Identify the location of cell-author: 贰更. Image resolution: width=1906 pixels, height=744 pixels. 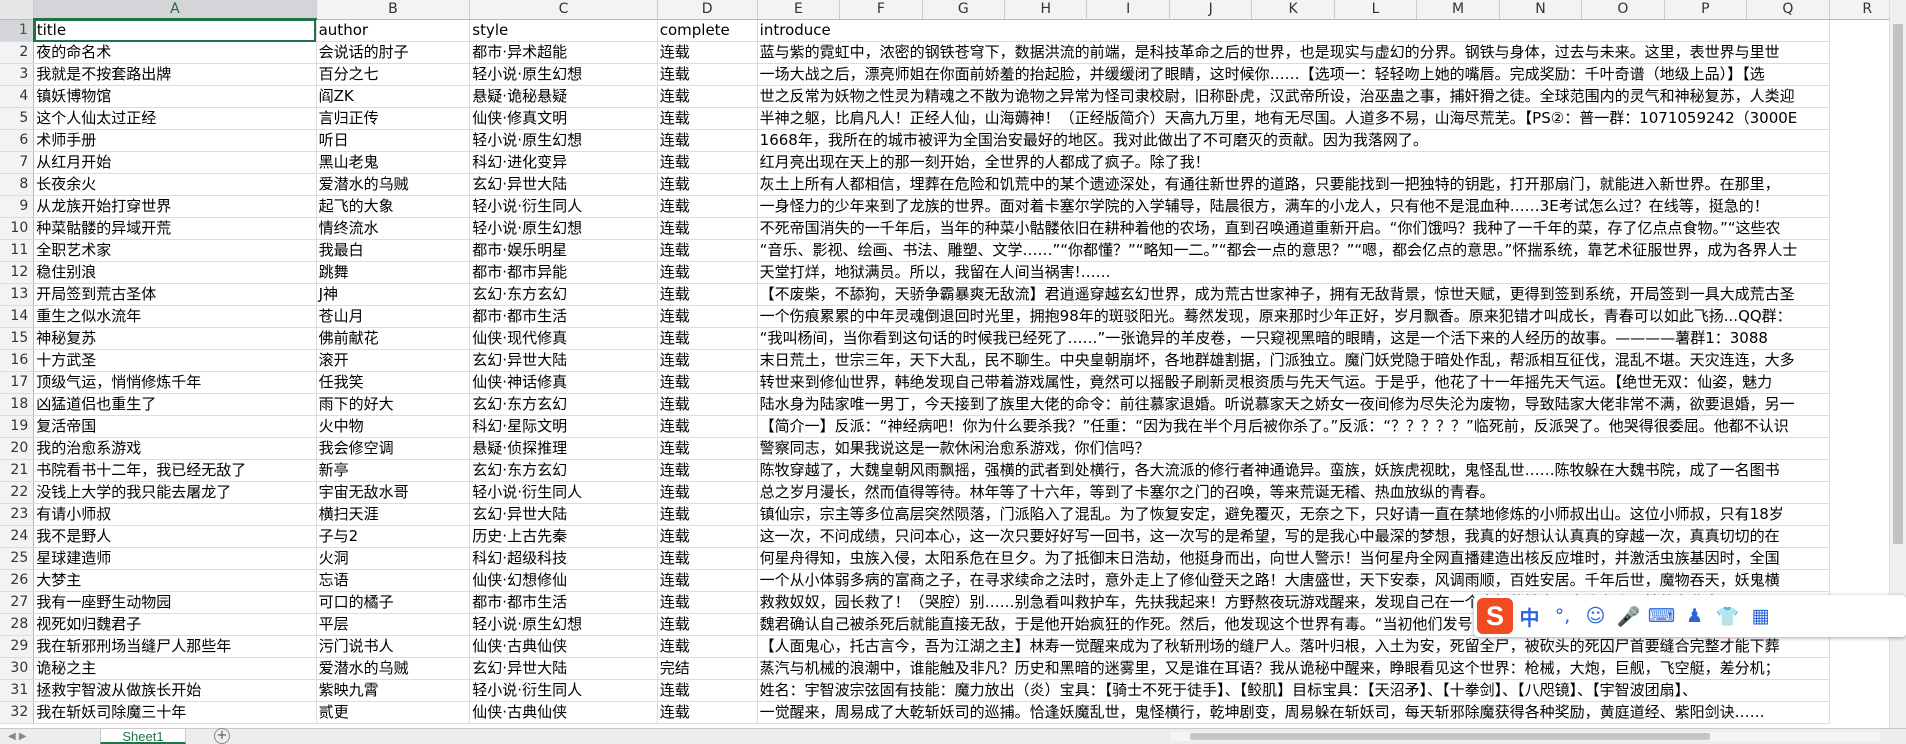
(393, 712).